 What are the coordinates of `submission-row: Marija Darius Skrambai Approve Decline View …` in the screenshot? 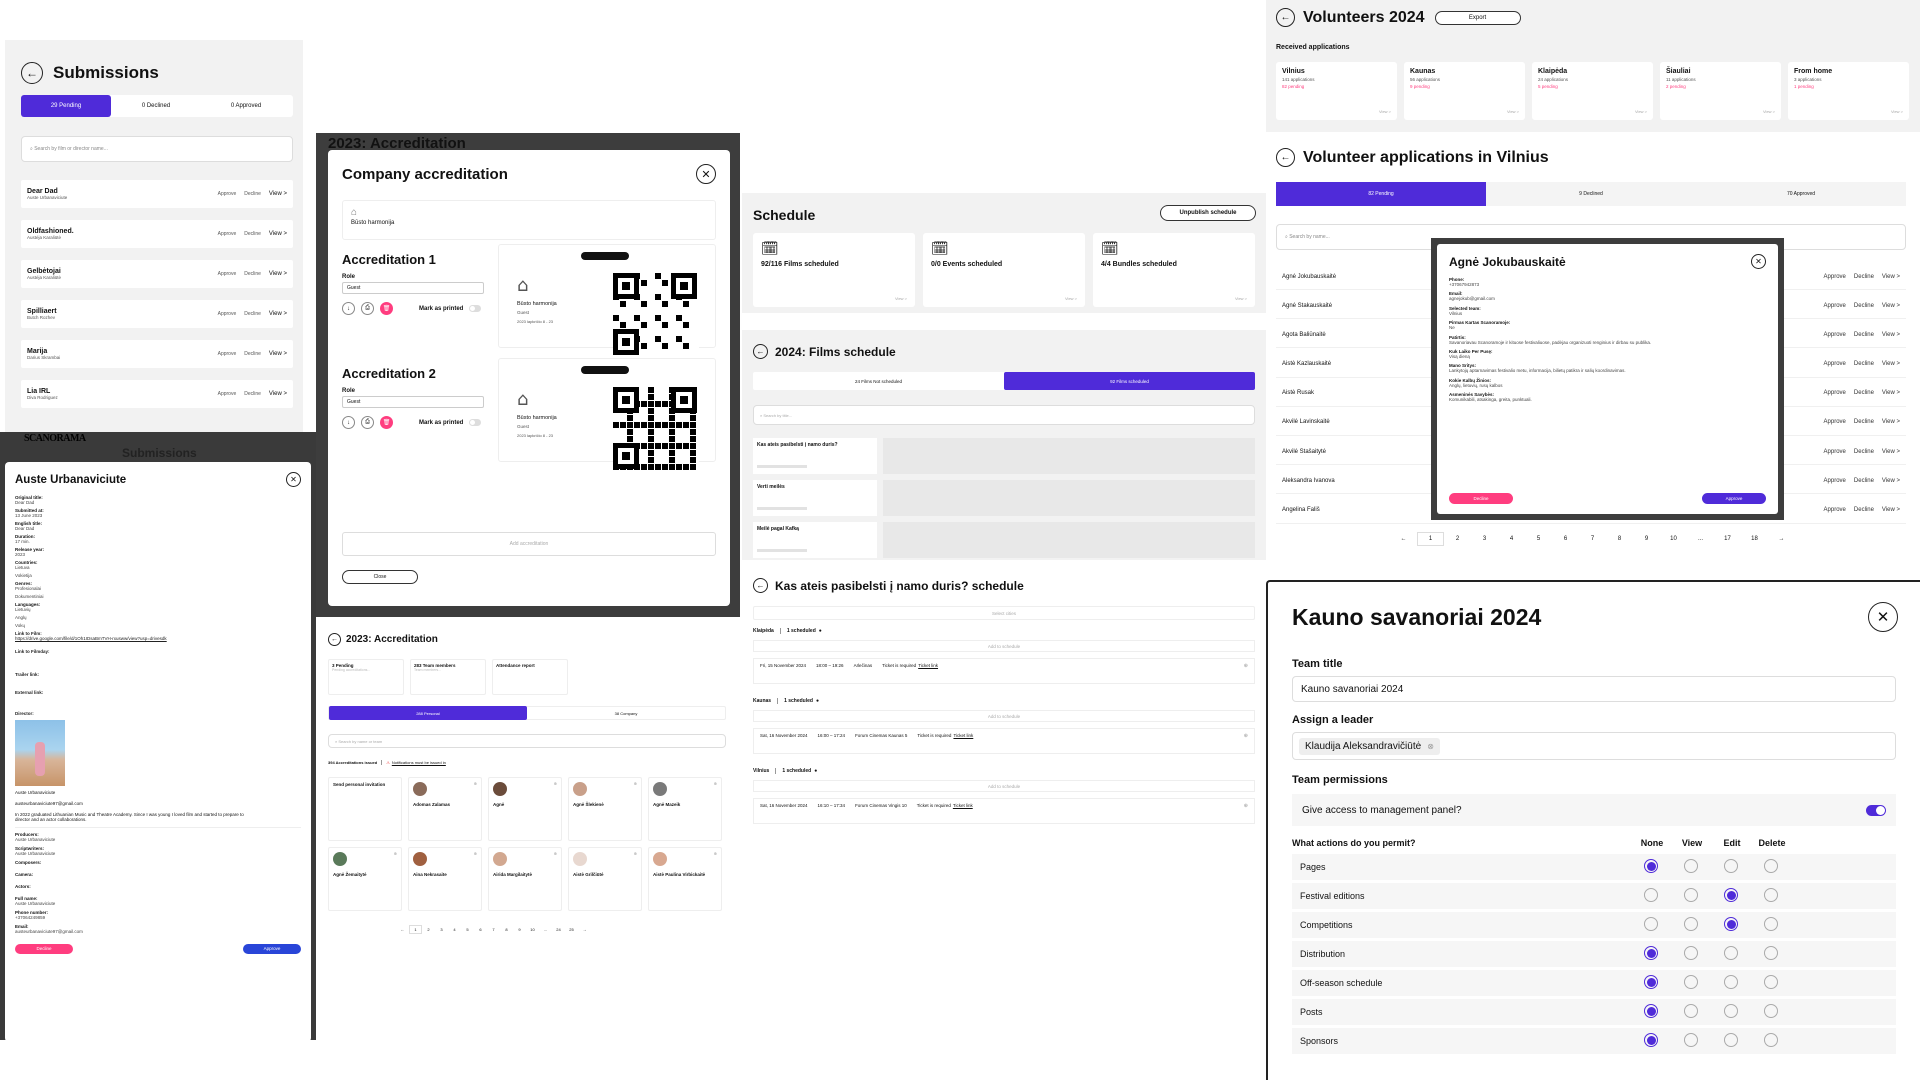 It's located at (157, 354).